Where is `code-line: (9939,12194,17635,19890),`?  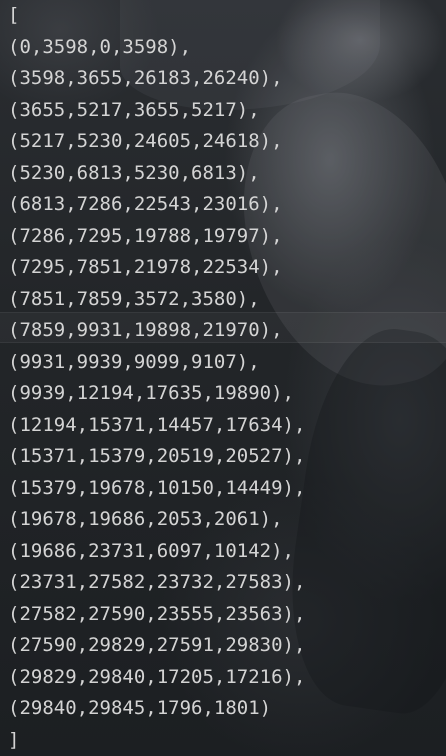 code-line: (9939,12194,17635,19890), is located at coordinates (151, 394).